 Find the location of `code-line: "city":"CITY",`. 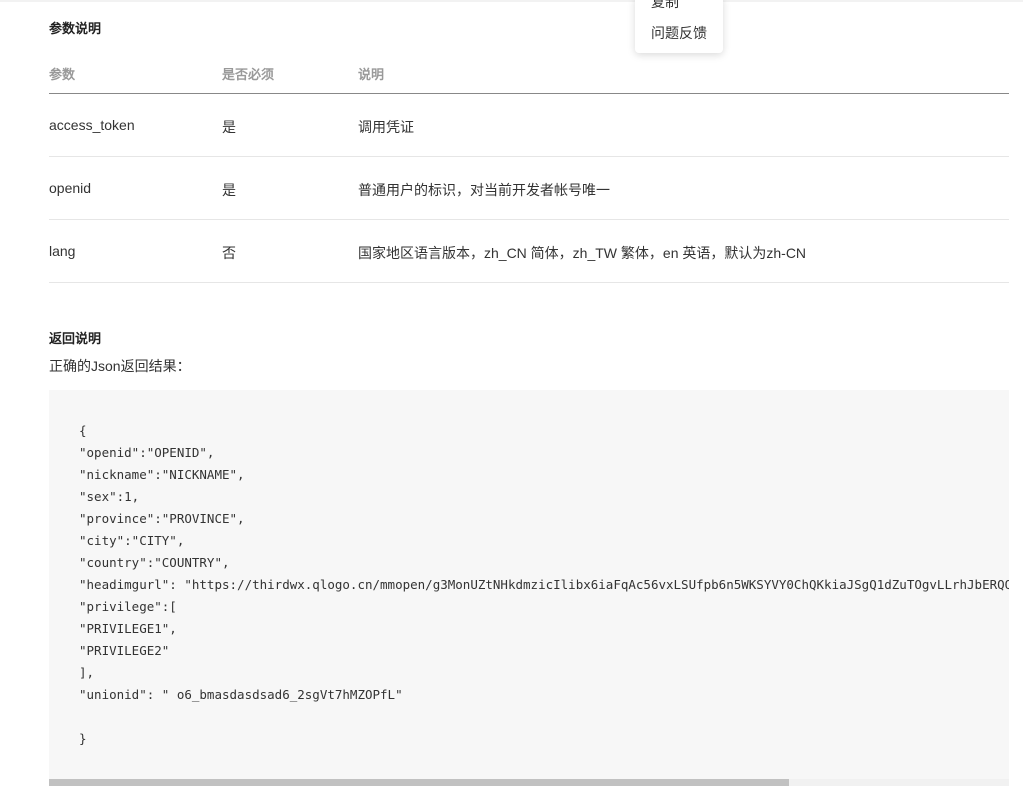

code-line: "city":"CITY", is located at coordinates (132, 540).